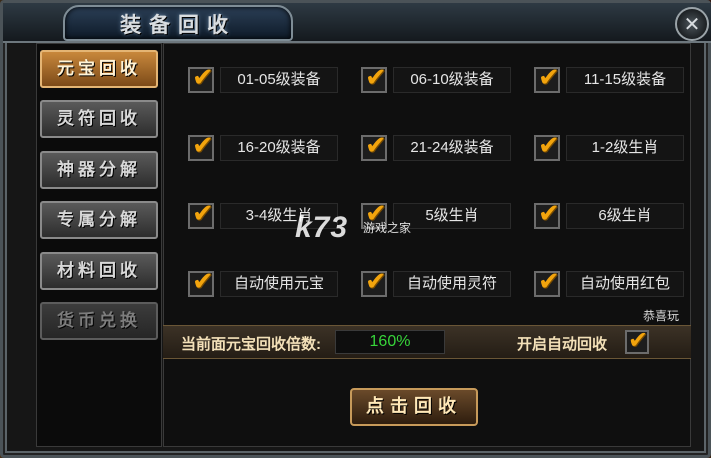 Image resolution: width=711 pixels, height=458 pixels. What do you see at coordinates (99, 119) in the screenshot?
I see `tab-lingfu-recycle: 灵符回收` at bounding box center [99, 119].